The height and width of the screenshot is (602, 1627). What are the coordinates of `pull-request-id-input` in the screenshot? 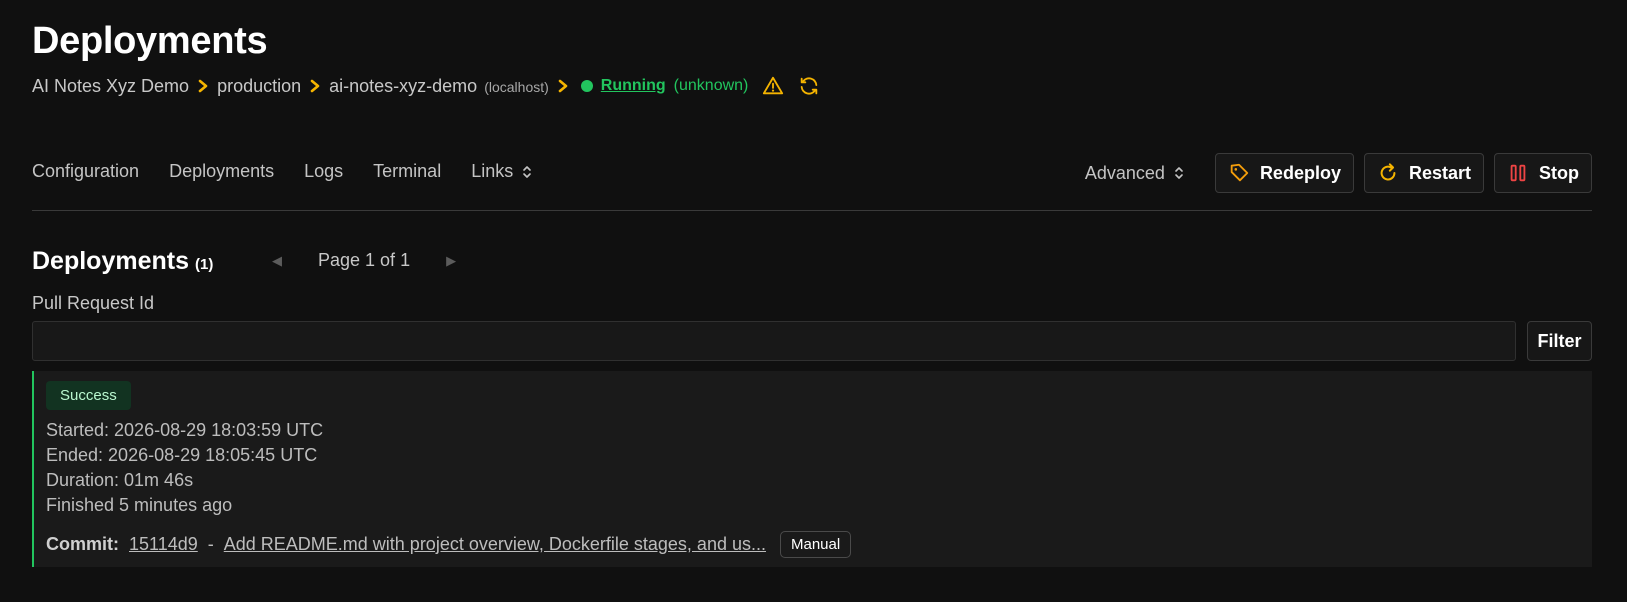 It's located at (774, 341).